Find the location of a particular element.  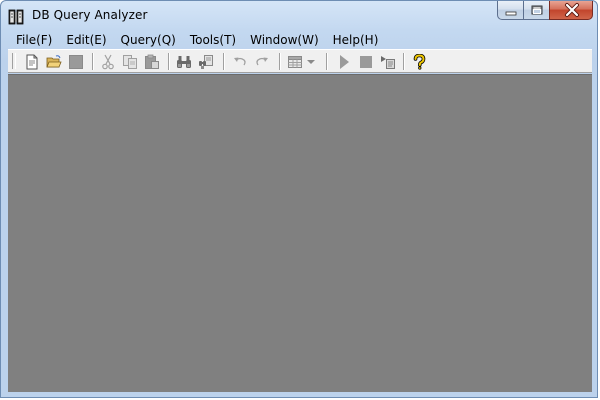

cut-icon is located at coordinates (108, 62).